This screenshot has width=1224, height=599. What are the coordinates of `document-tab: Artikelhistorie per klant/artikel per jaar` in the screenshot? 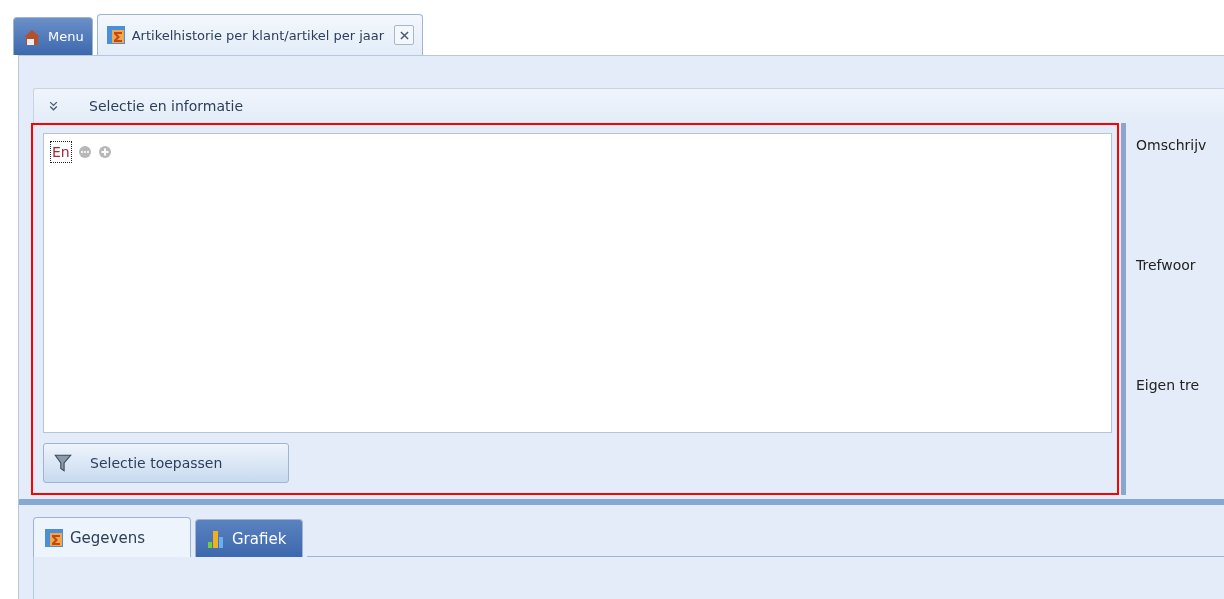 It's located at (260, 34).